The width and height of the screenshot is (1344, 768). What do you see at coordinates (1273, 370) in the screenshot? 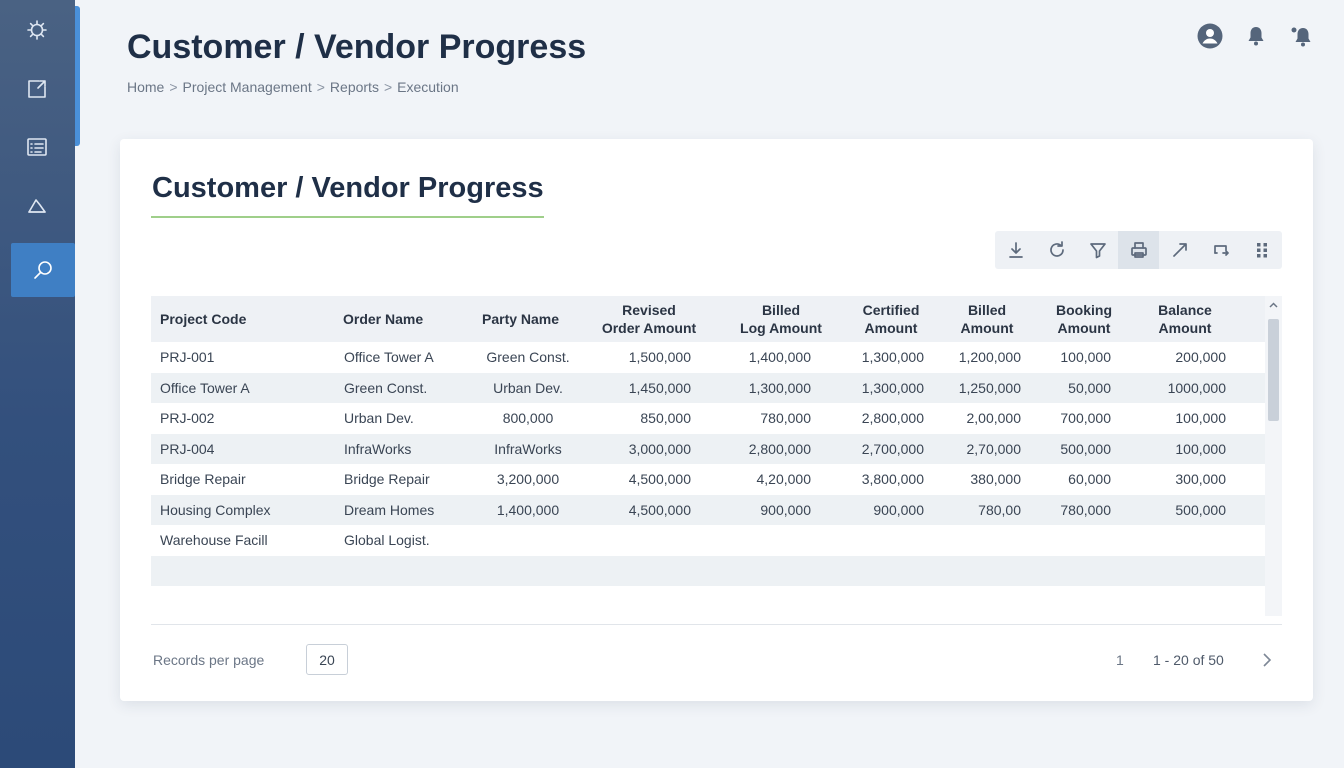
I see `scroll-thumb` at bounding box center [1273, 370].